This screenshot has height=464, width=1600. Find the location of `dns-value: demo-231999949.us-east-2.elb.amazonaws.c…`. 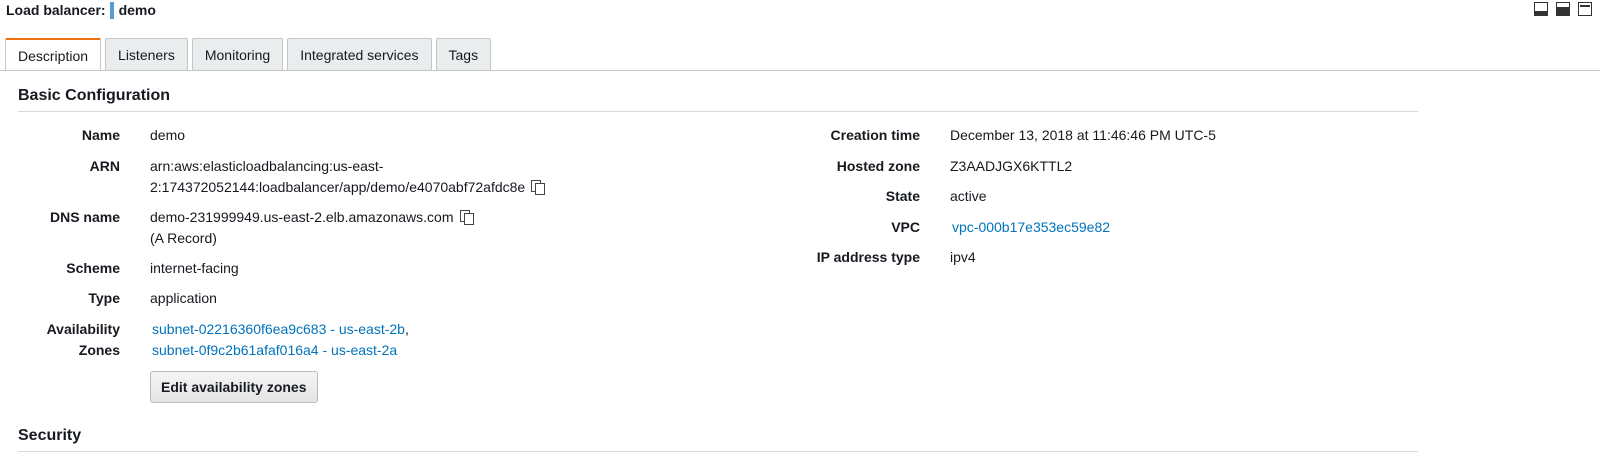

dns-value: demo-231999949.us-east-2.elb.amazonaws.c… is located at coordinates (312, 228).